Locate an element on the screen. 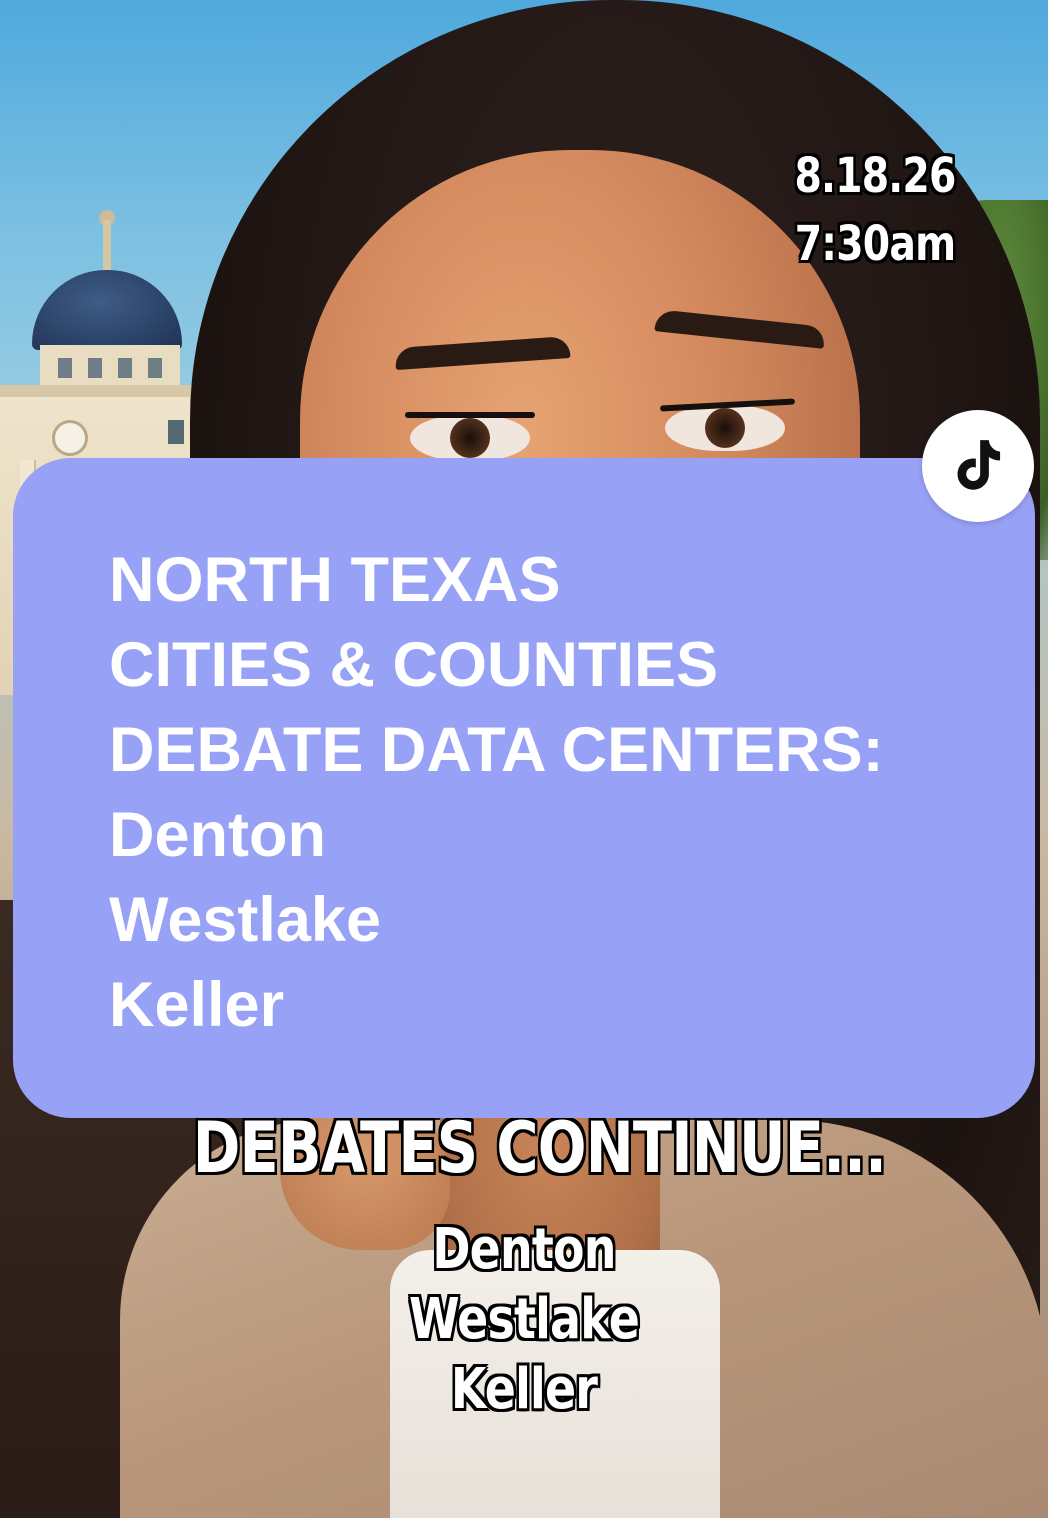 Image resolution: width=1048 pixels, height=1518 pixels. date-time-overlay: 8.18.26 7:30am is located at coordinates (875, 210).